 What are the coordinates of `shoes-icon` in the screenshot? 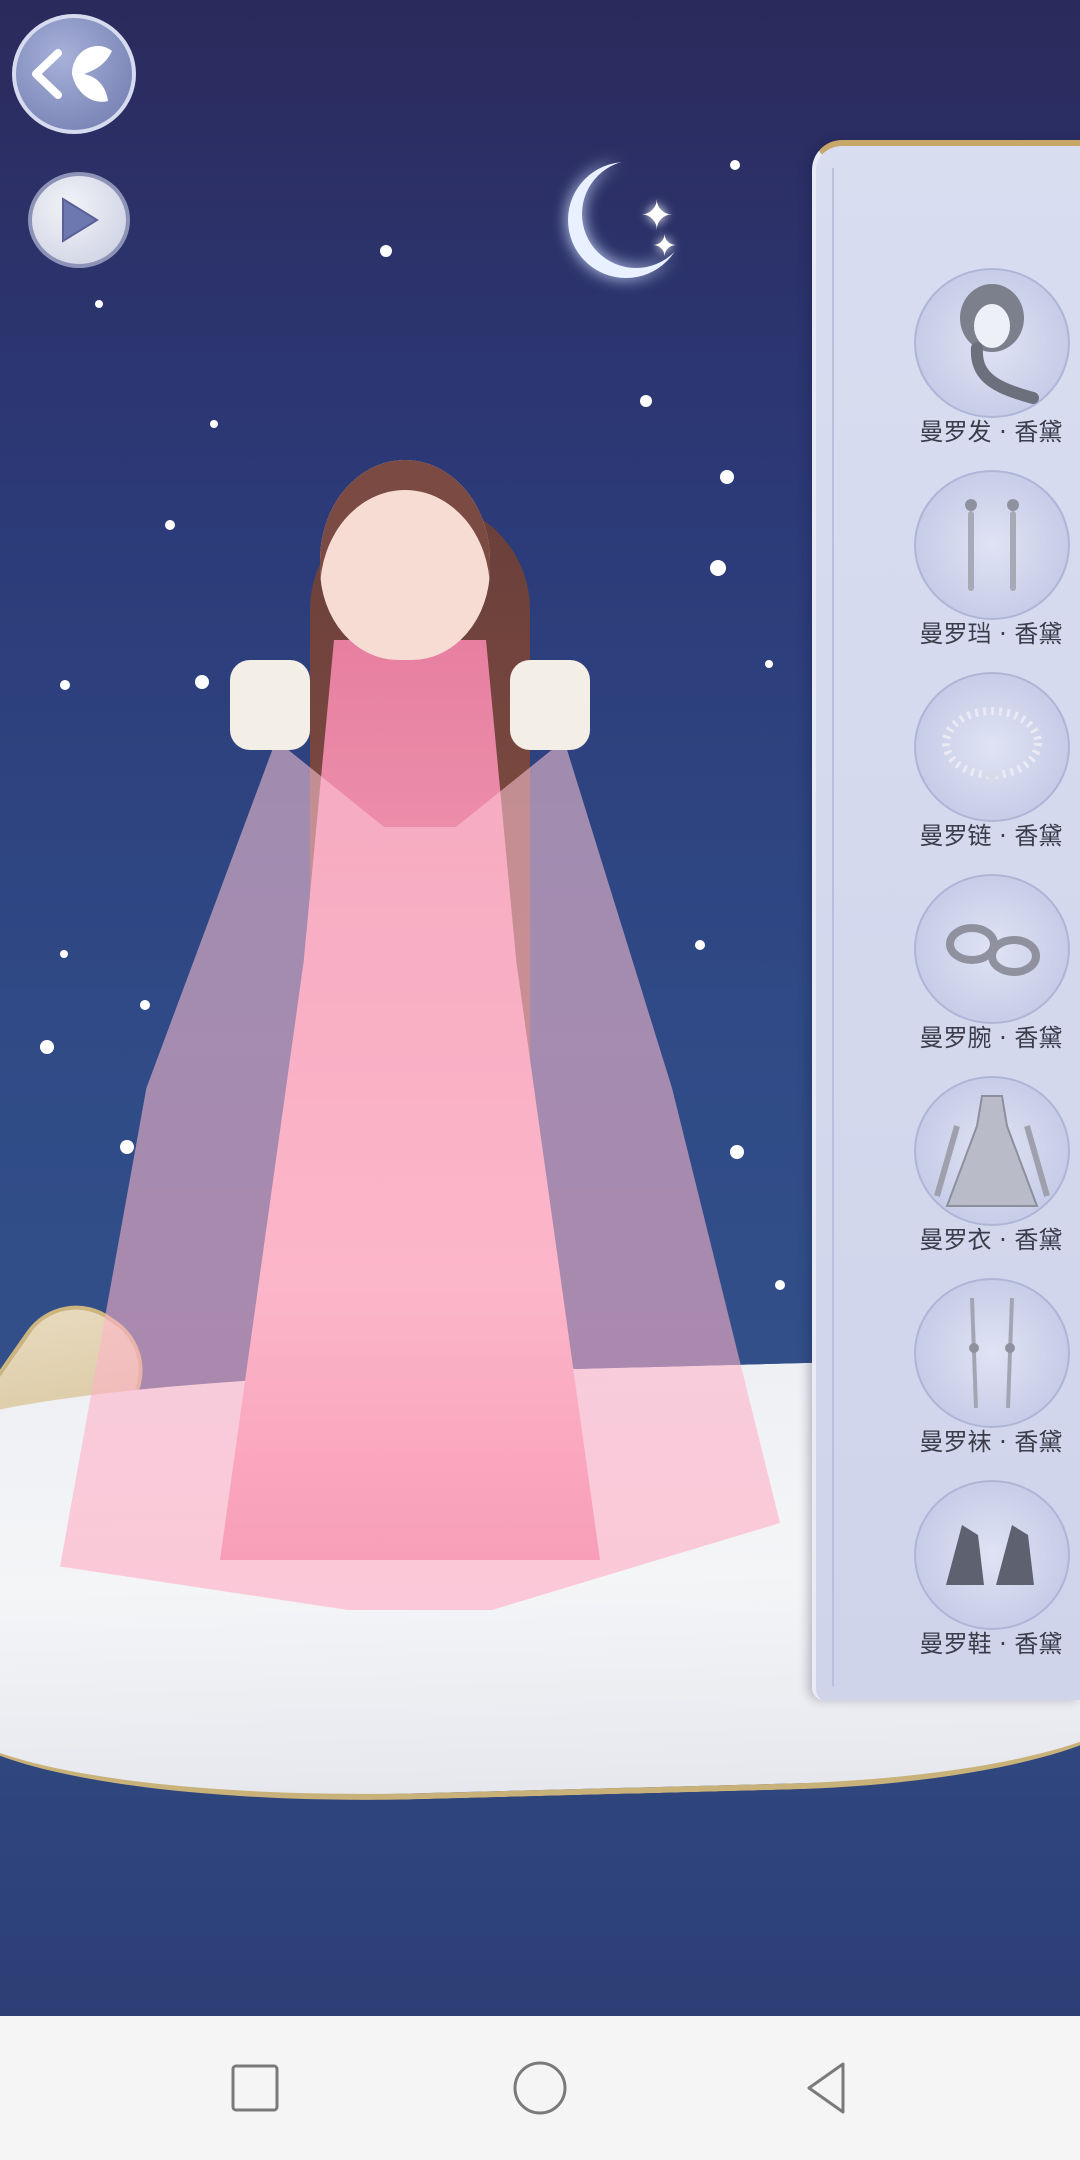 It's located at (990, 1555).